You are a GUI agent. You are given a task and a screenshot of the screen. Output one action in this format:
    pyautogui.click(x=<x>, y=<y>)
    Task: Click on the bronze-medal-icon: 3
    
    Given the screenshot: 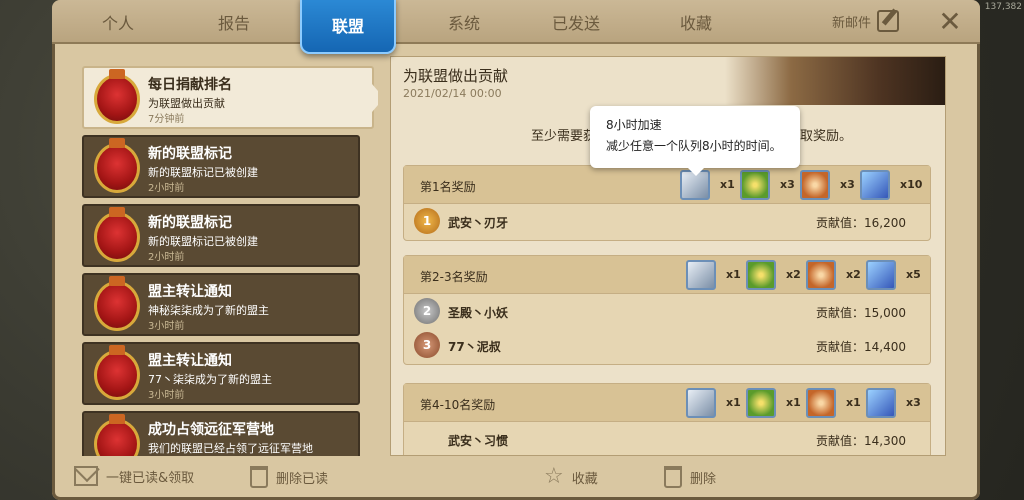 What is the action you would take?
    pyautogui.click(x=427, y=345)
    